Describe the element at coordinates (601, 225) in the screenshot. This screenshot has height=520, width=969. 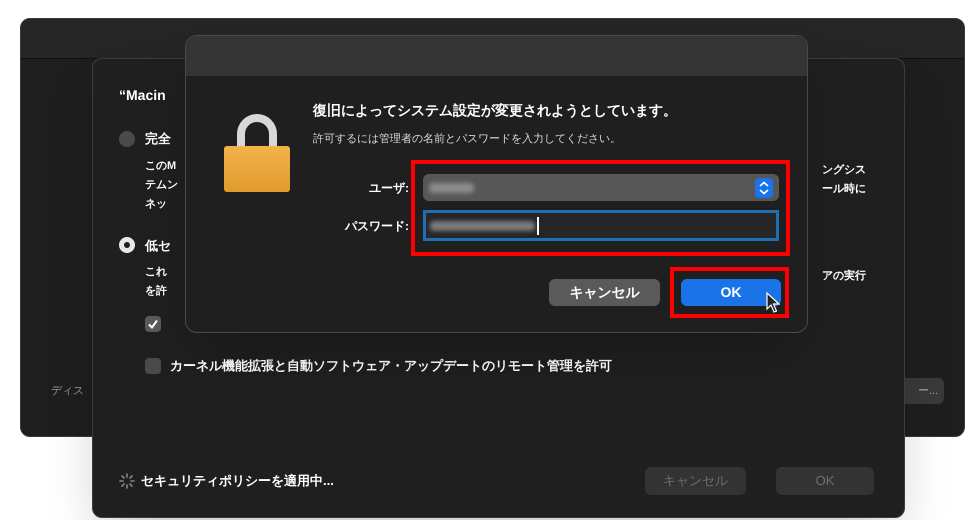
I see `password-field` at that location.